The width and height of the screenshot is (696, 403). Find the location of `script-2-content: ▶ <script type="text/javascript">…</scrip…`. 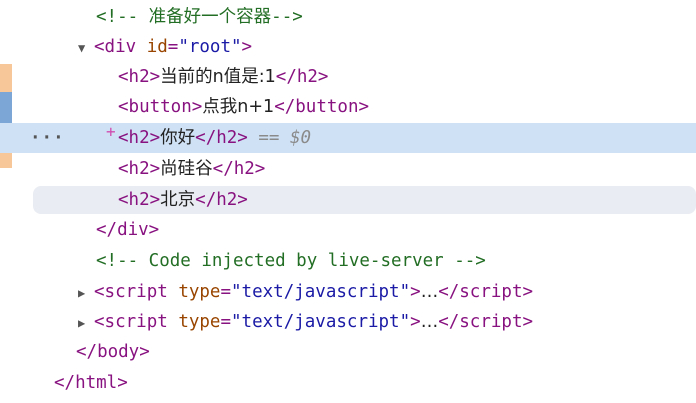

script-2-content: ▶ <script type="text/javascript">…</scrip… is located at coordinates (305, 322).